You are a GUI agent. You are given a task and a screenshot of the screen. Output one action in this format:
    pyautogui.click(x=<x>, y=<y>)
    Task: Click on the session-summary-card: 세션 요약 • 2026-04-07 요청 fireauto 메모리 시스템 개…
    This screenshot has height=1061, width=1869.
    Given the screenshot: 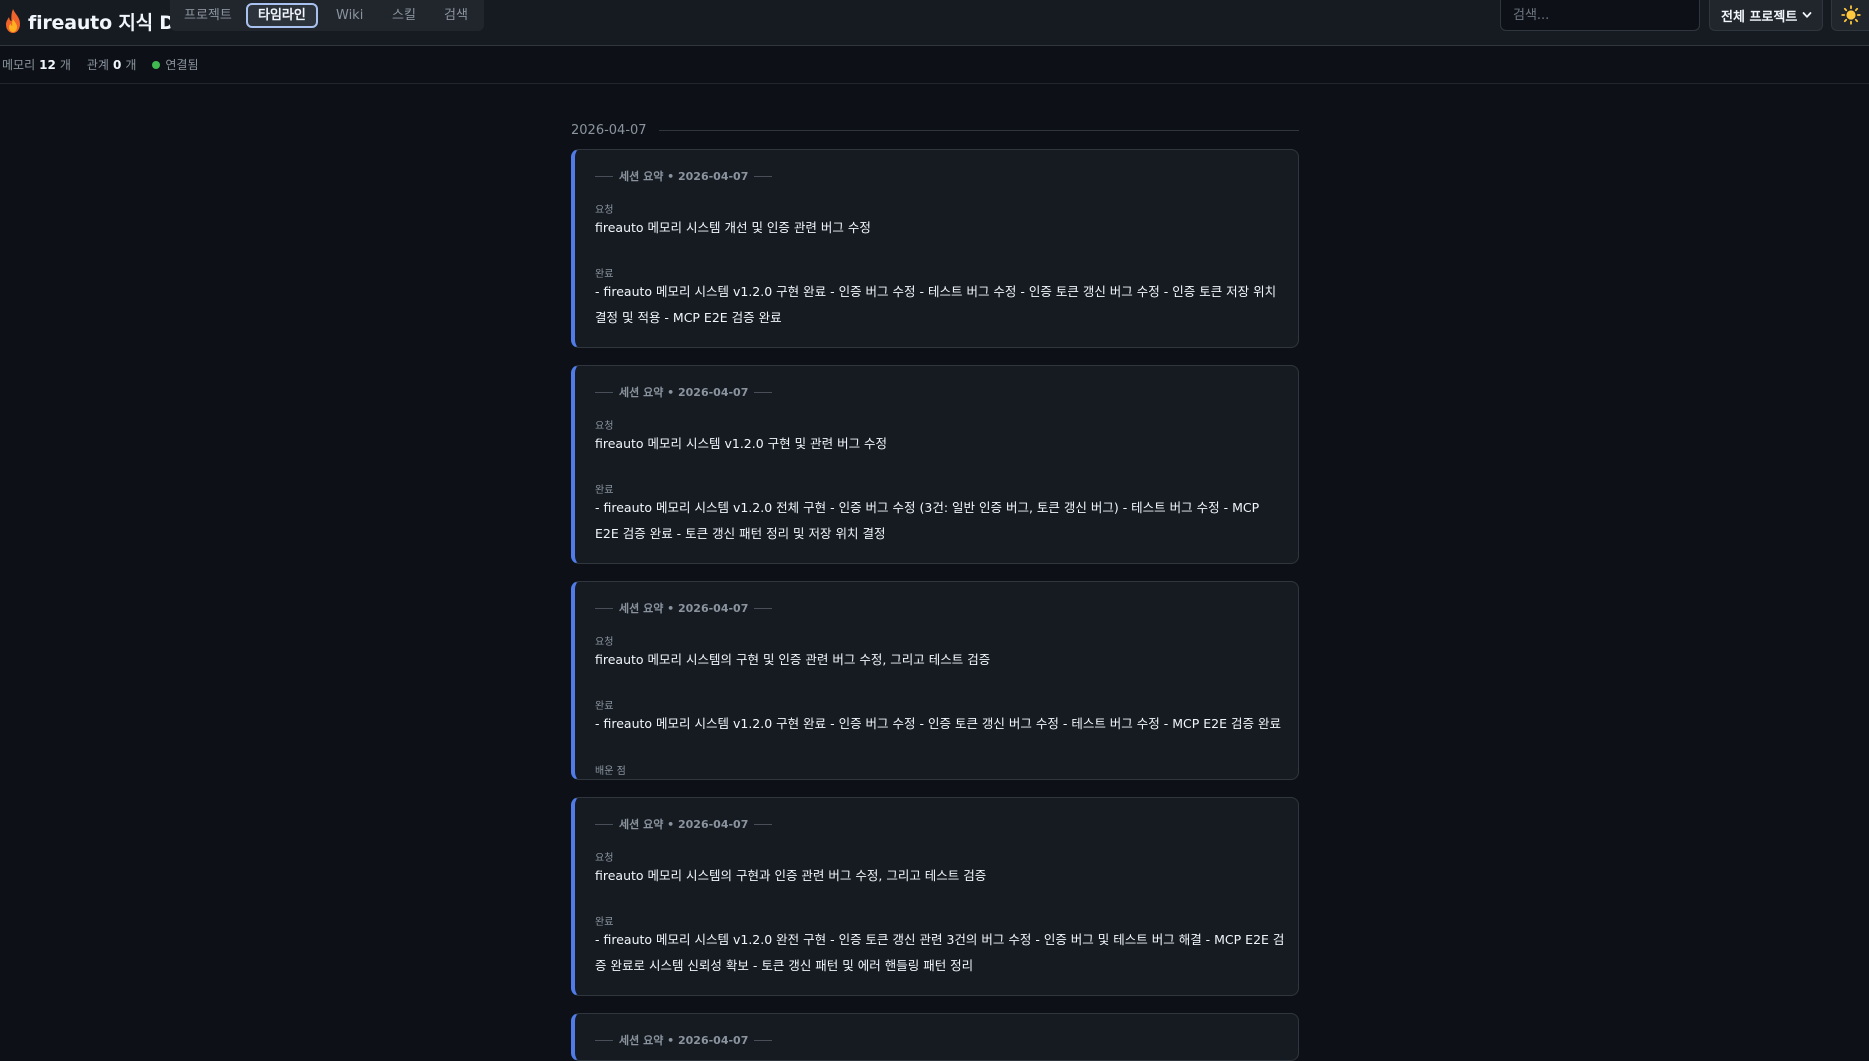 What is the action you would take?
    pyautogui.click(x=935, y=248)
    